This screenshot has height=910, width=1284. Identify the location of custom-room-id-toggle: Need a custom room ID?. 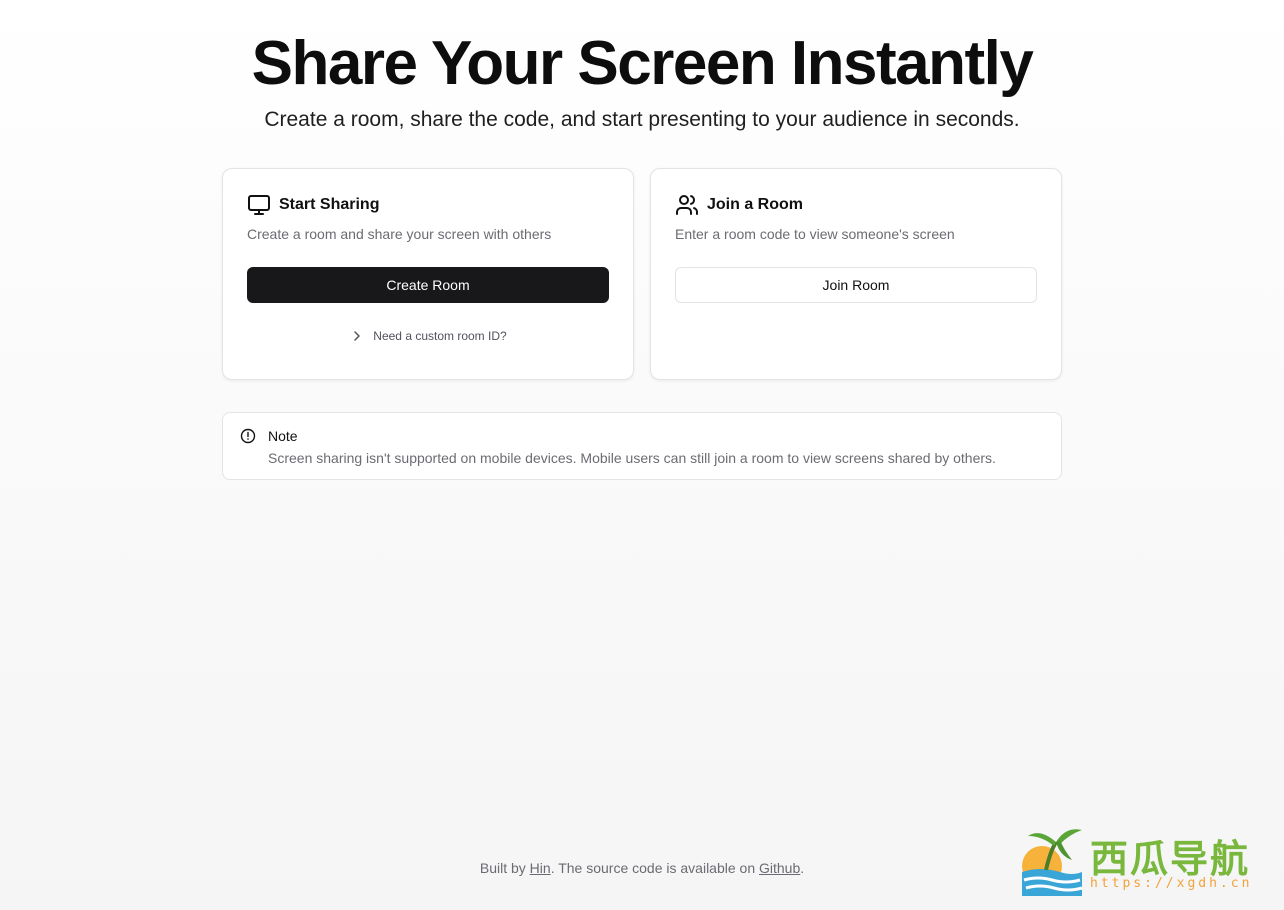
(429, 336).